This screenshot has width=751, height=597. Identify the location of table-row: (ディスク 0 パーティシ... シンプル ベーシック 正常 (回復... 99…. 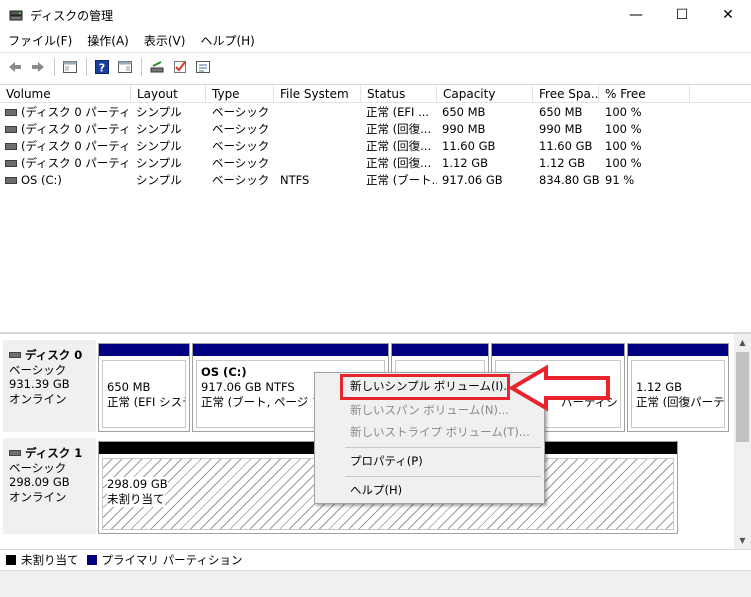
(375, 129).